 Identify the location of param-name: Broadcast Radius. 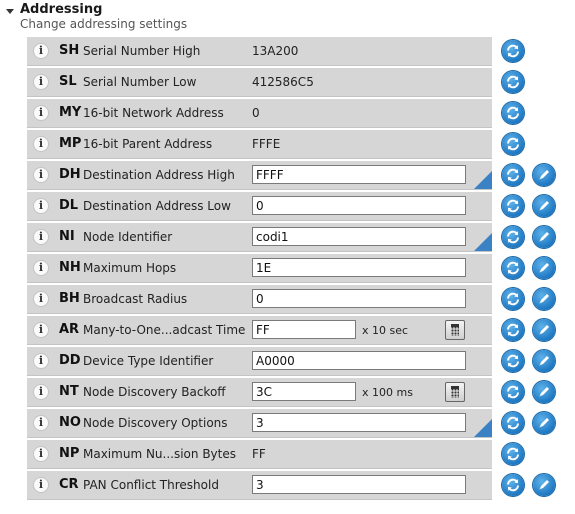
(135, 299).